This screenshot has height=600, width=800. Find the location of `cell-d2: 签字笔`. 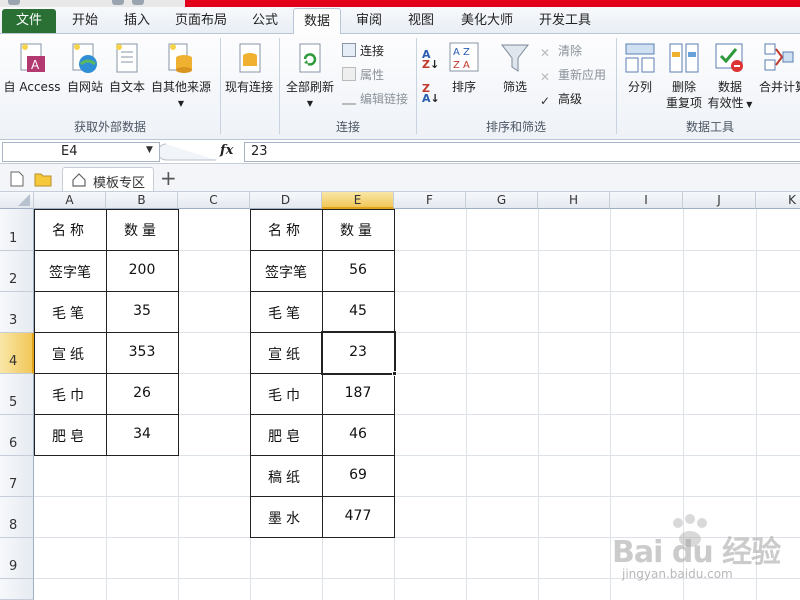

cell-d2: 签字笔 is located at coordinates (286, 272).